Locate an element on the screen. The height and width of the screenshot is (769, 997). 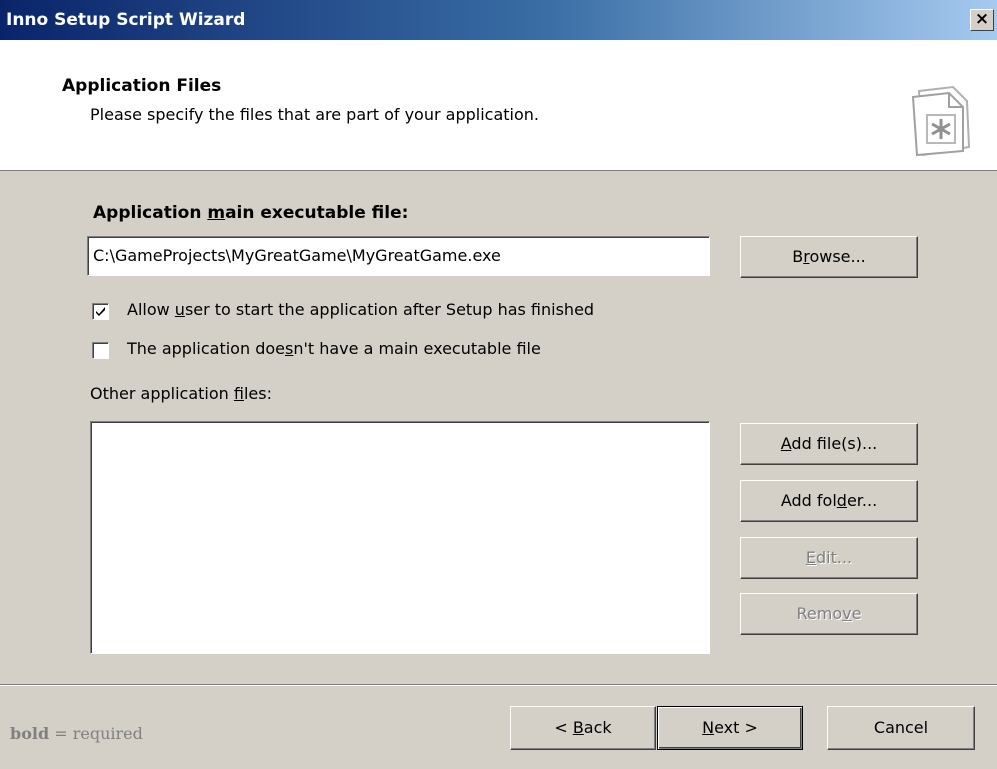
wizard-document-icon is located at coordinates (941, 121).